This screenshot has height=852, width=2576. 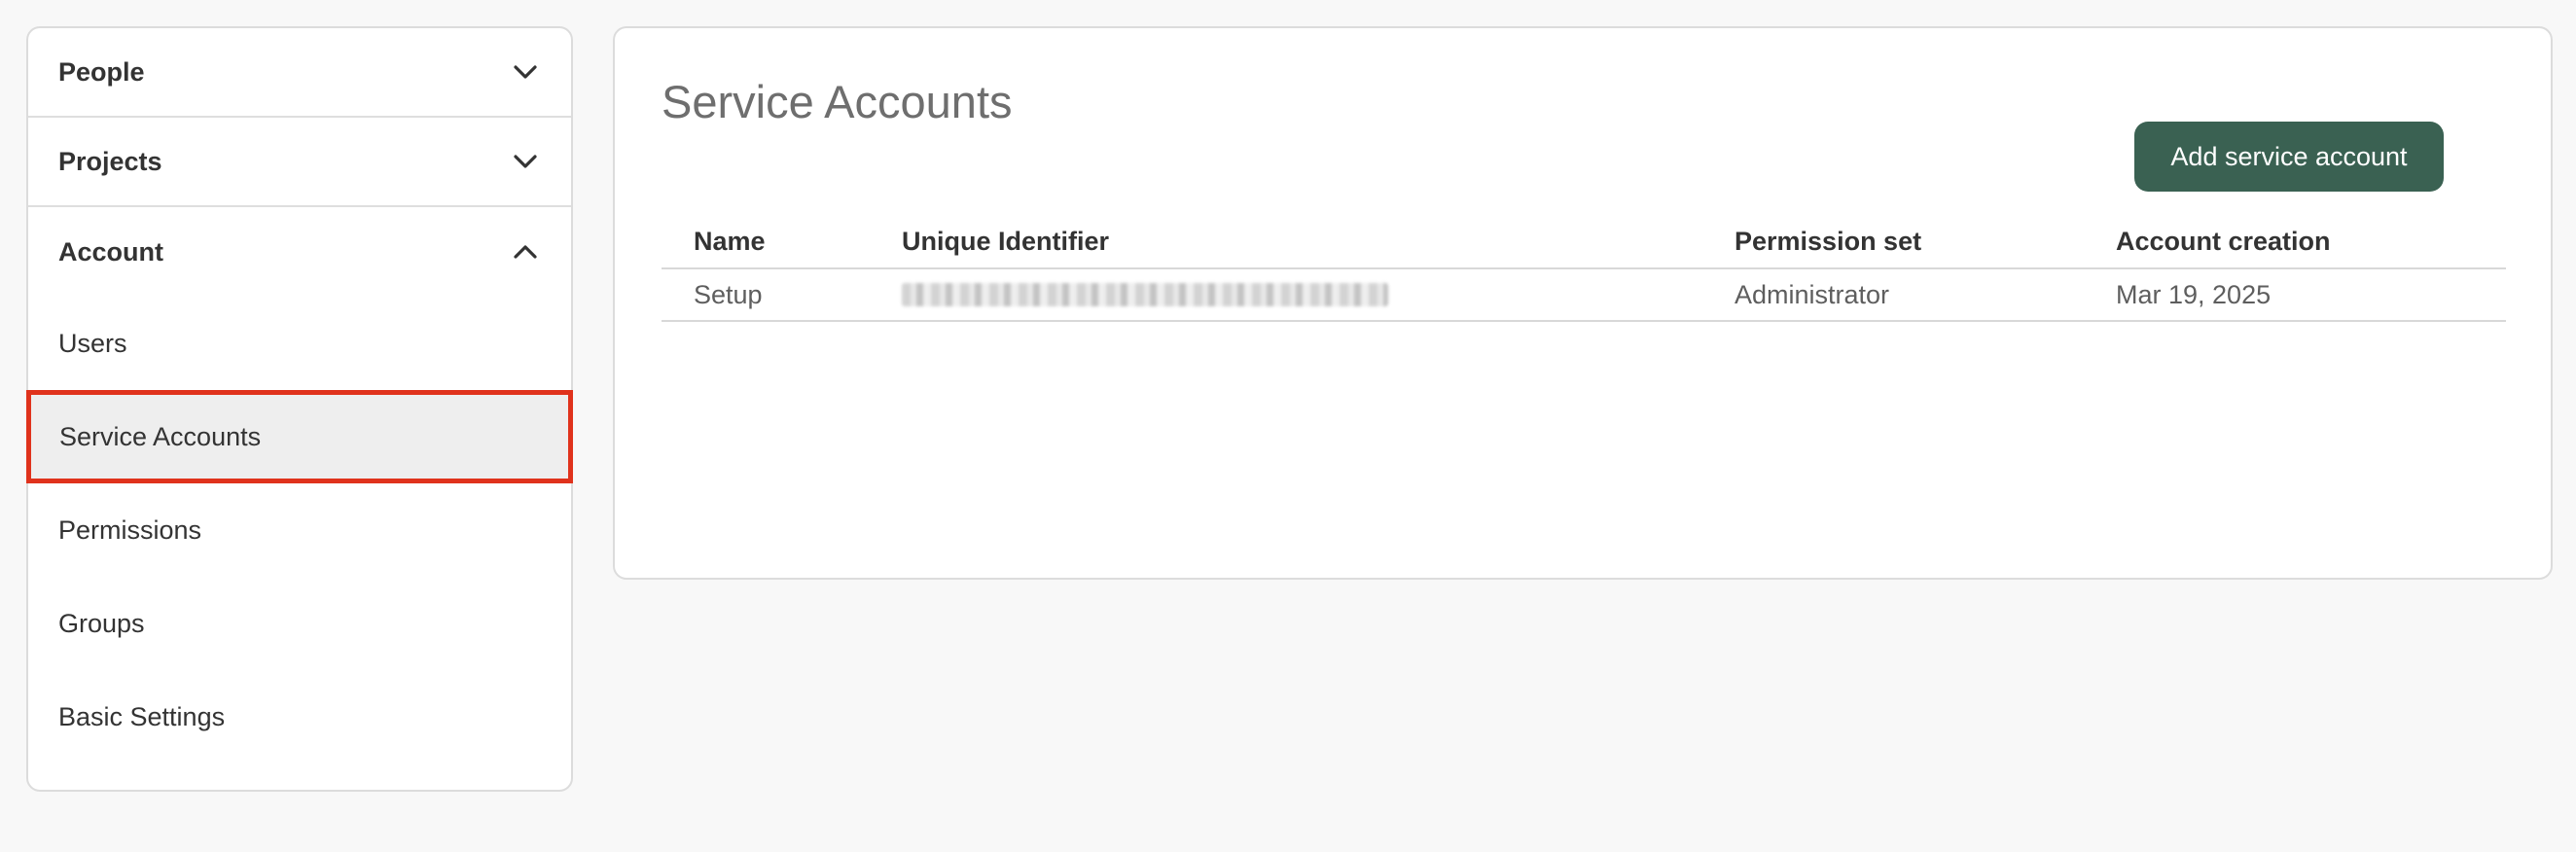 What do you see at coordinates (1828, 241) in the screenshot?
I see `column-header-permission-set: Permission set` at bounding box center [1828, 241].